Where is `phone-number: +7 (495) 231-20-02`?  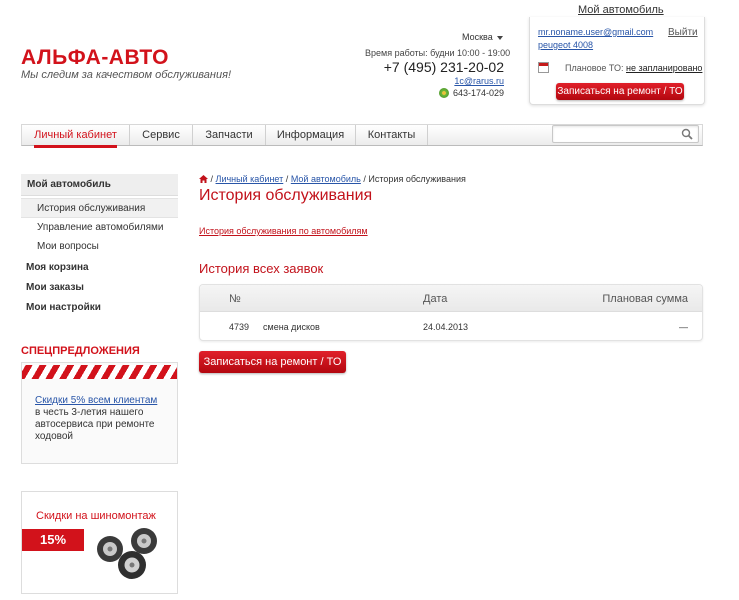 phone-number: +7 (495) 231-20-02 is located at coordinates (443, 67).